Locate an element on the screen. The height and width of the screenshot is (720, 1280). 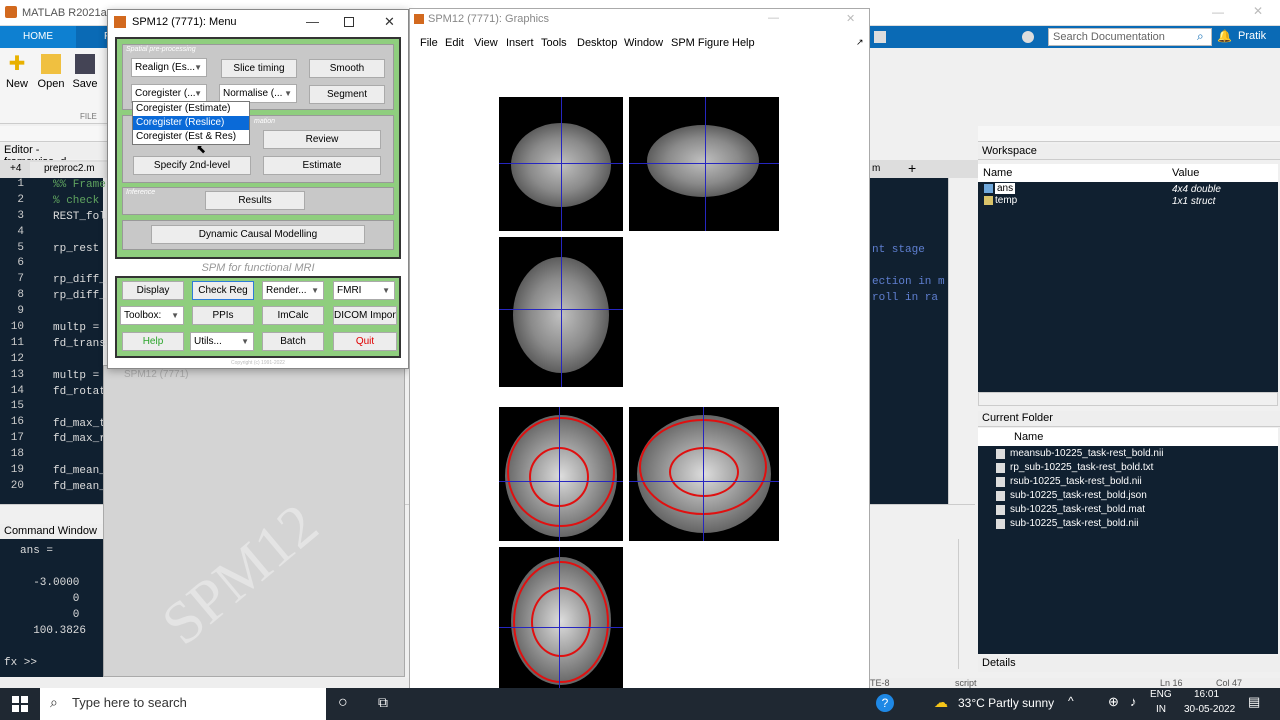
epi-axial-slice is located at coordinates (561, 312).